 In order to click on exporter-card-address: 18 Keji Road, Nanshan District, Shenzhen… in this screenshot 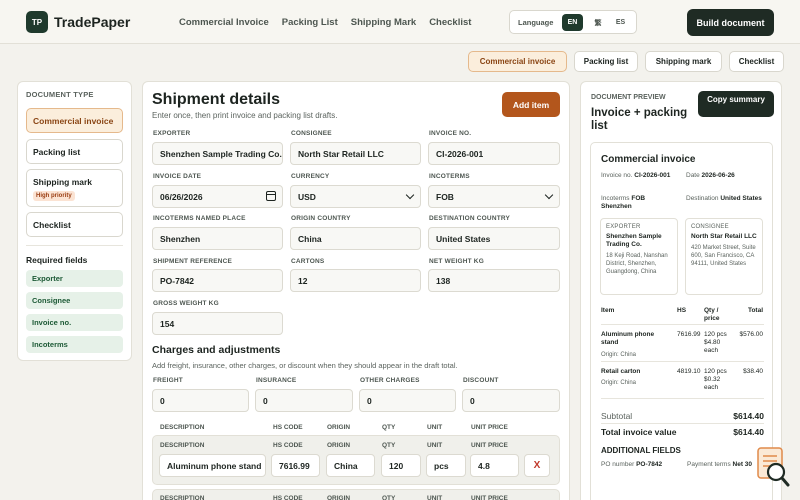, I will do `click(637, 264)`.